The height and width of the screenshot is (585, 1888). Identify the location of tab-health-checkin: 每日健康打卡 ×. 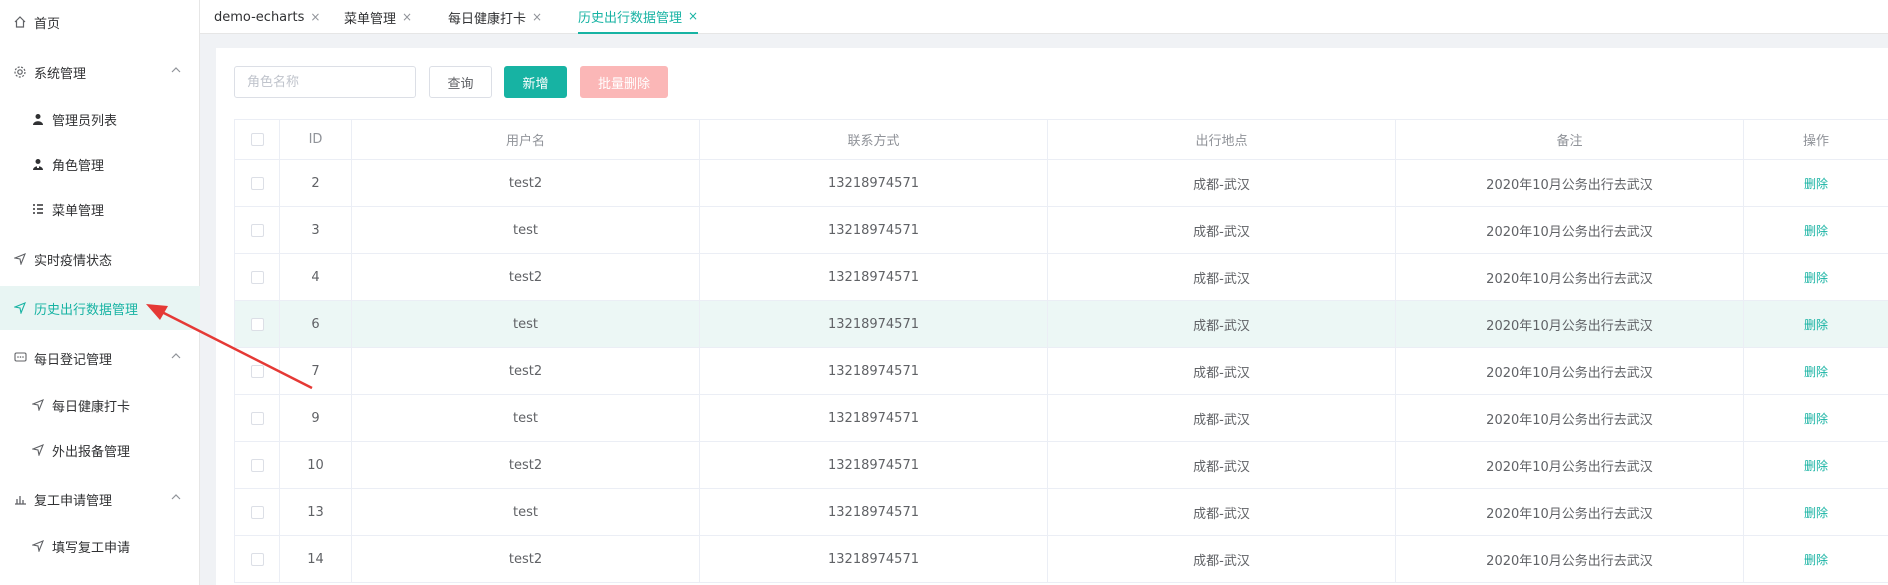
(495, 17).